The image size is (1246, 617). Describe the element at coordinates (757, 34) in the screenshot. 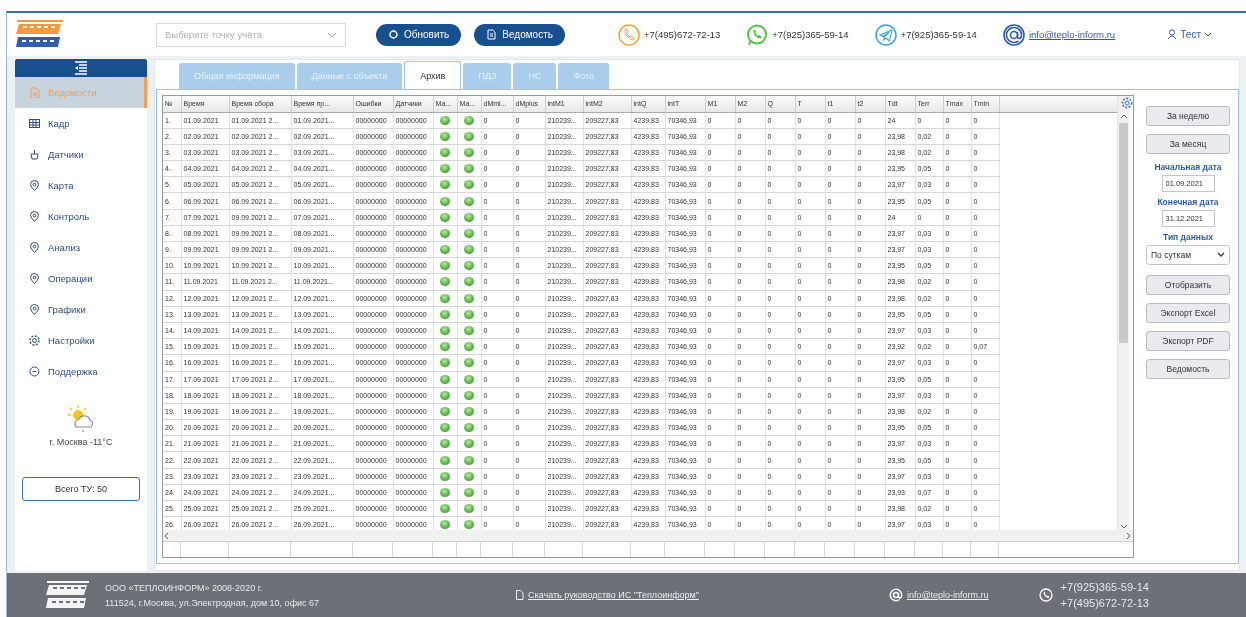

I see `whatsapp-icon` at that location.